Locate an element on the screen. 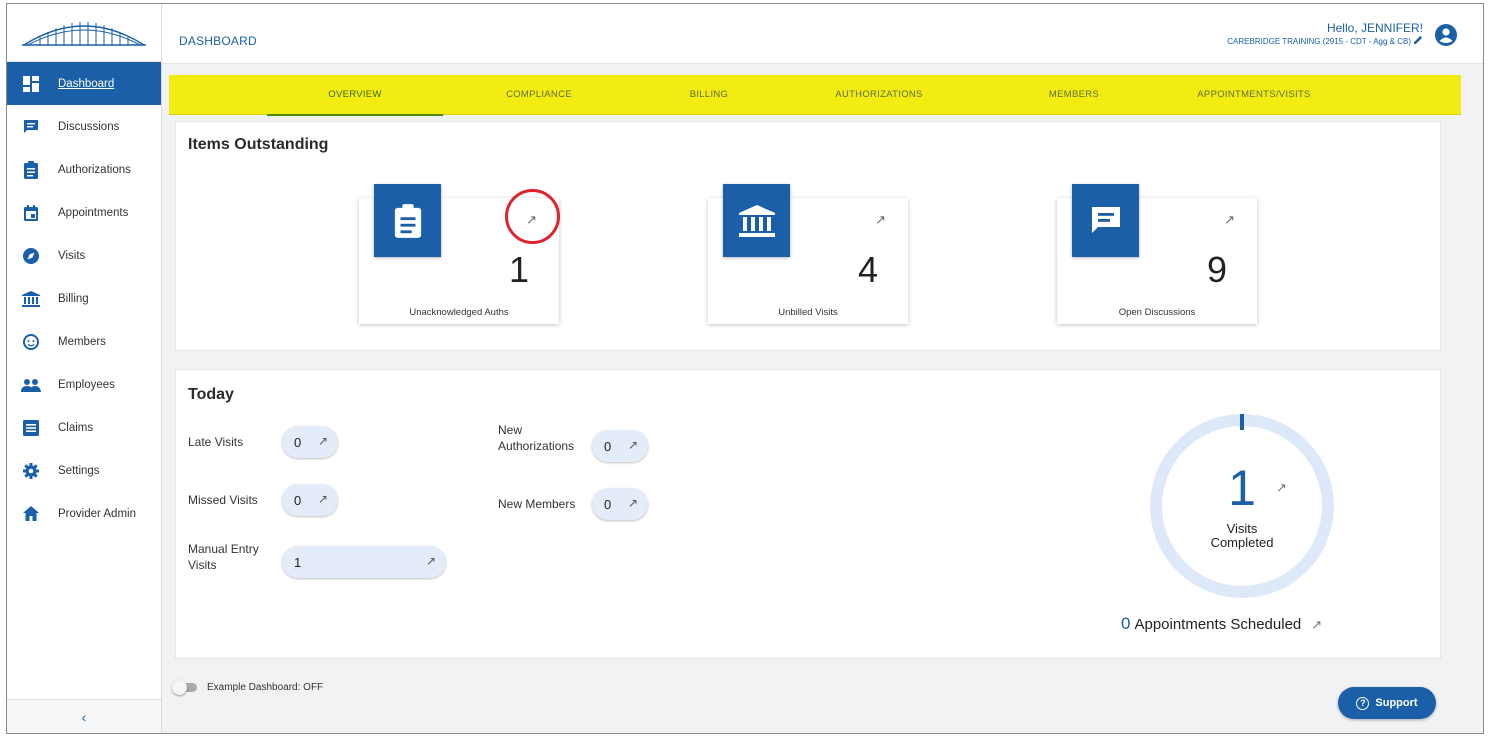 This screenshot has height=737, width=1489. toggle-switch is located at coordinates (184, 687).